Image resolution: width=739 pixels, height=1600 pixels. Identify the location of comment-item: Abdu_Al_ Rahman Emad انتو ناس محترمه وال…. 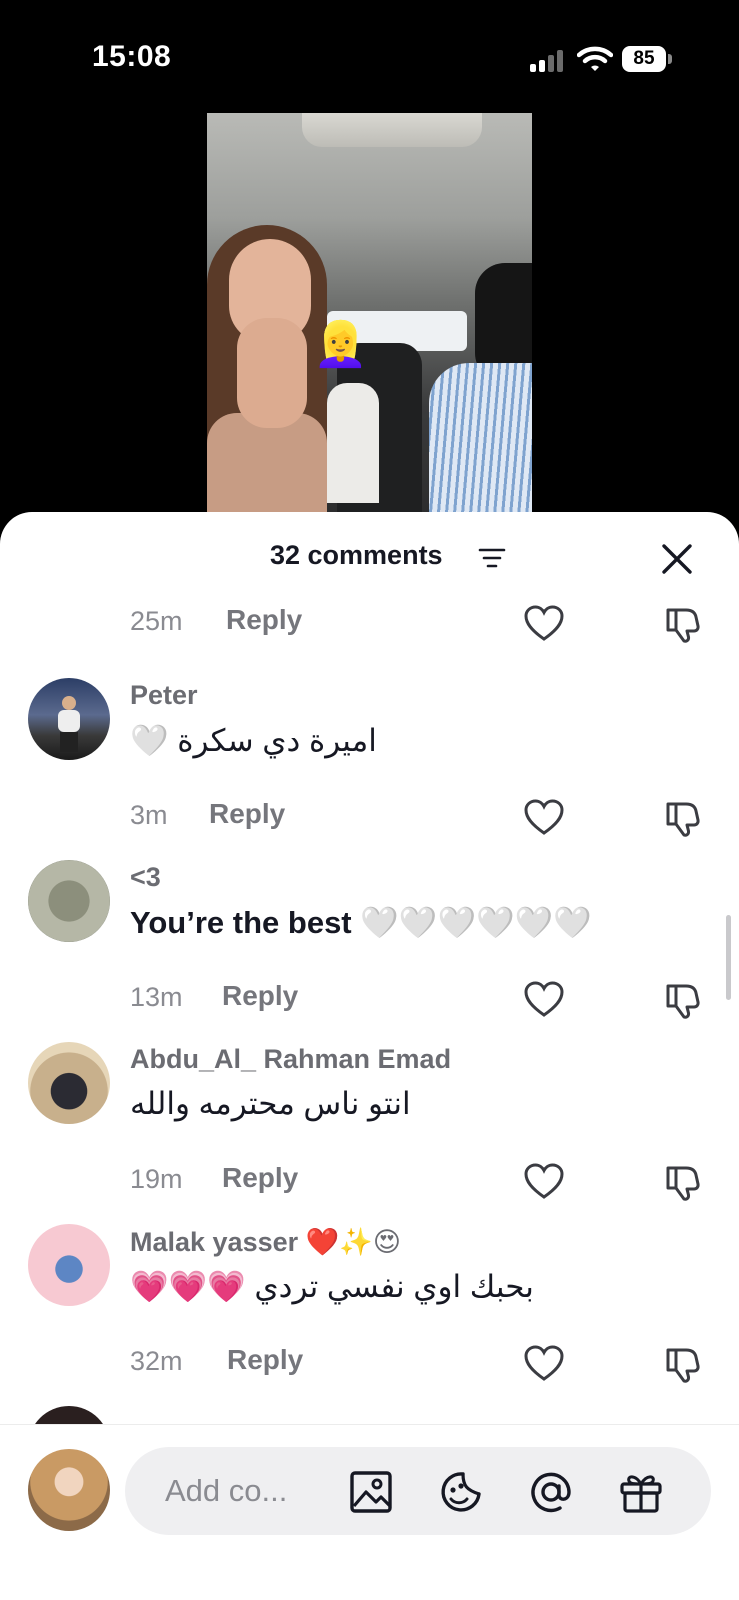
(369, 1132).